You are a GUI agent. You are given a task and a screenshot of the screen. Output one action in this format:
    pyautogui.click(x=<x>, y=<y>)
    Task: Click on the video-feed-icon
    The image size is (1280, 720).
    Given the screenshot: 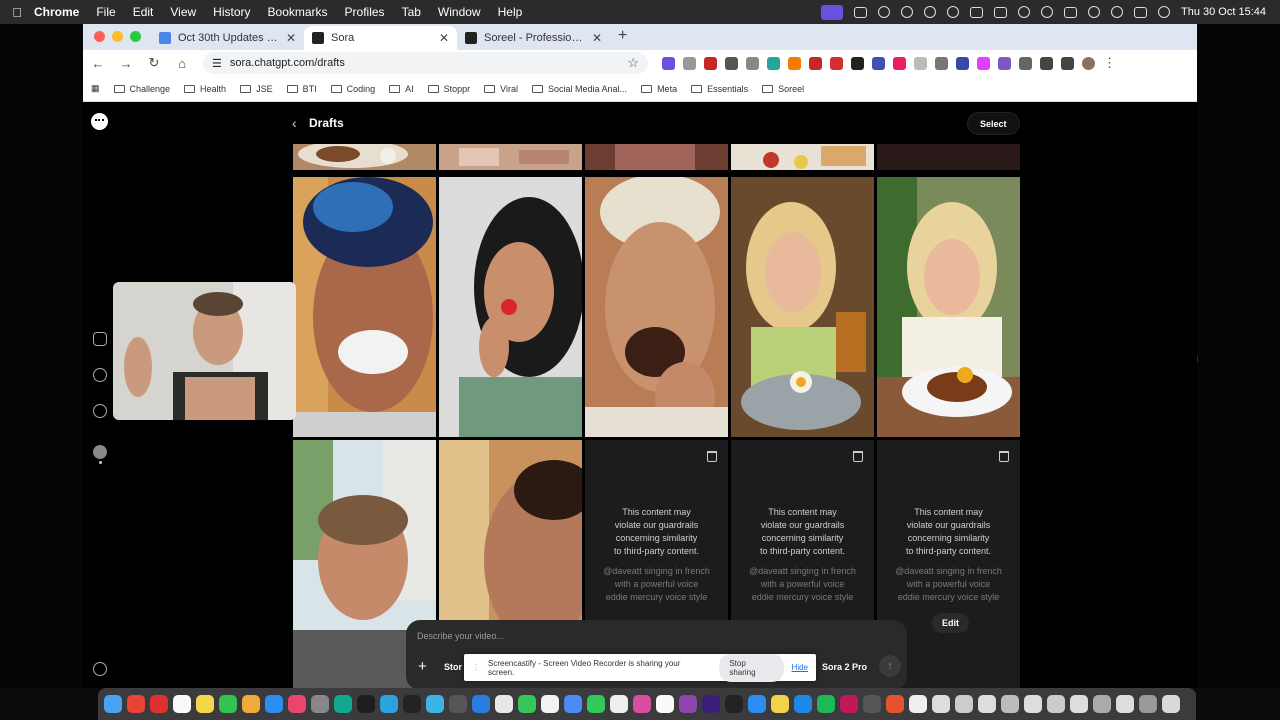 What is the action you would take?
    pyautogui.click(x=100, y=339)
    